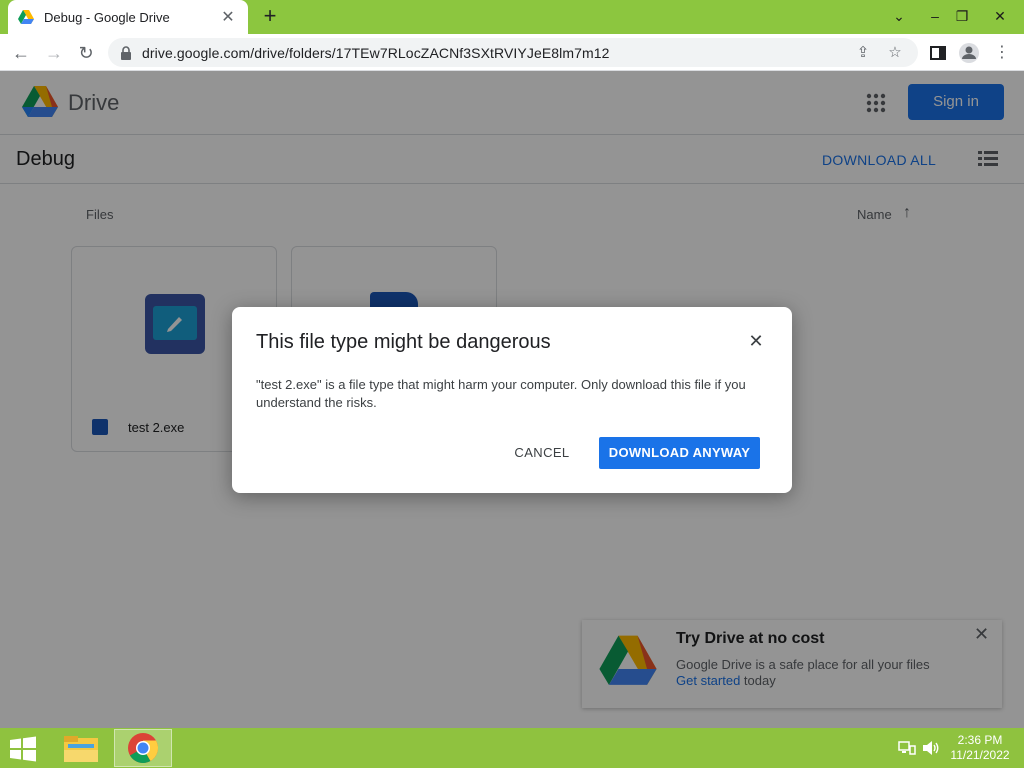 This screenshot has width=1024, height=768. I want to click on windows-start-icon, so click(23, 749).